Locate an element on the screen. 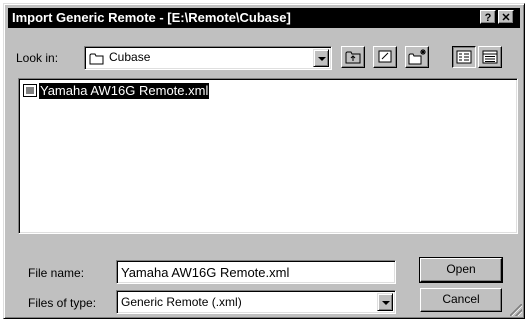  help-button: ? is located at coordinates (488, 17).